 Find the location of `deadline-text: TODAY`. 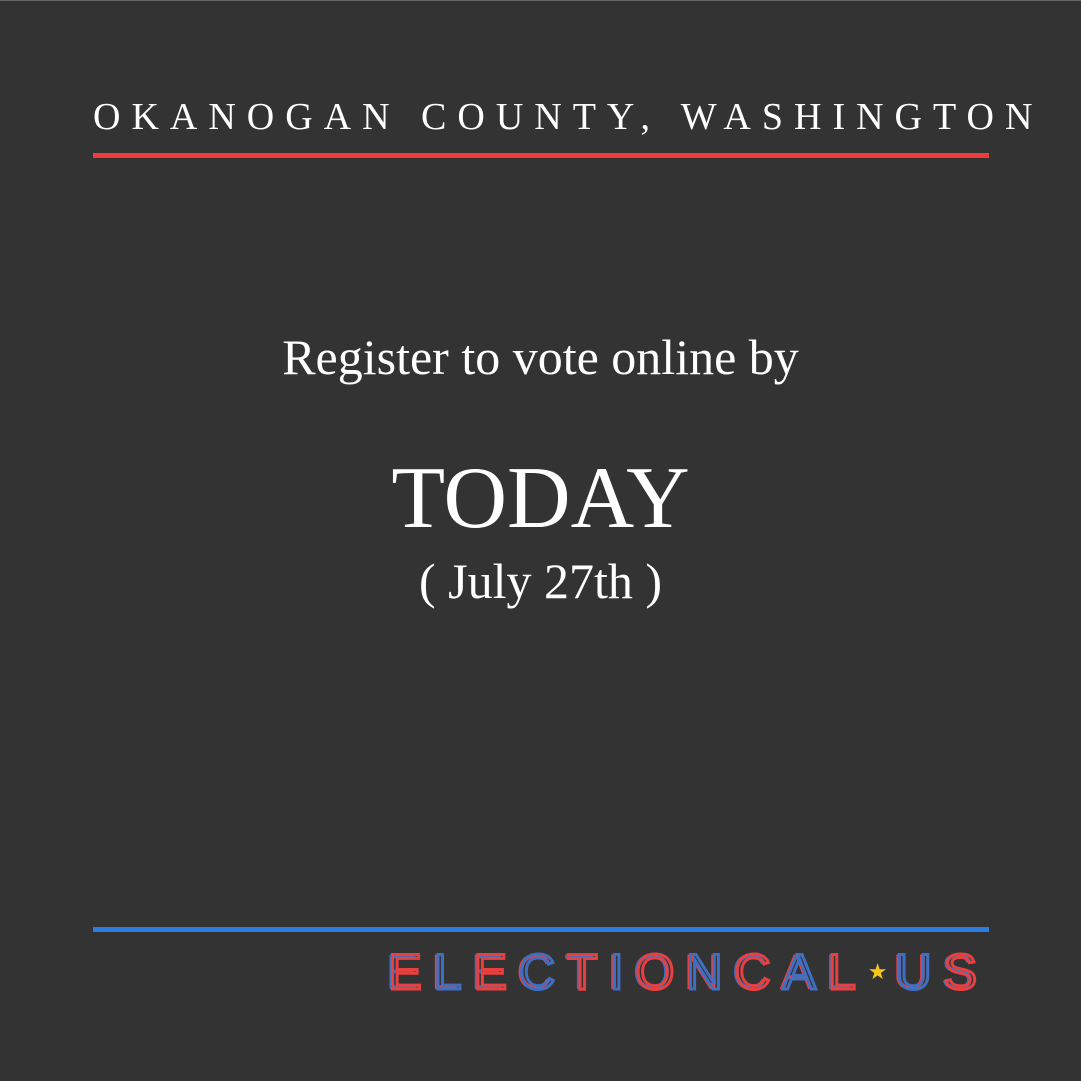

deadline-text: TODAY is located at coordinates (540, 498).